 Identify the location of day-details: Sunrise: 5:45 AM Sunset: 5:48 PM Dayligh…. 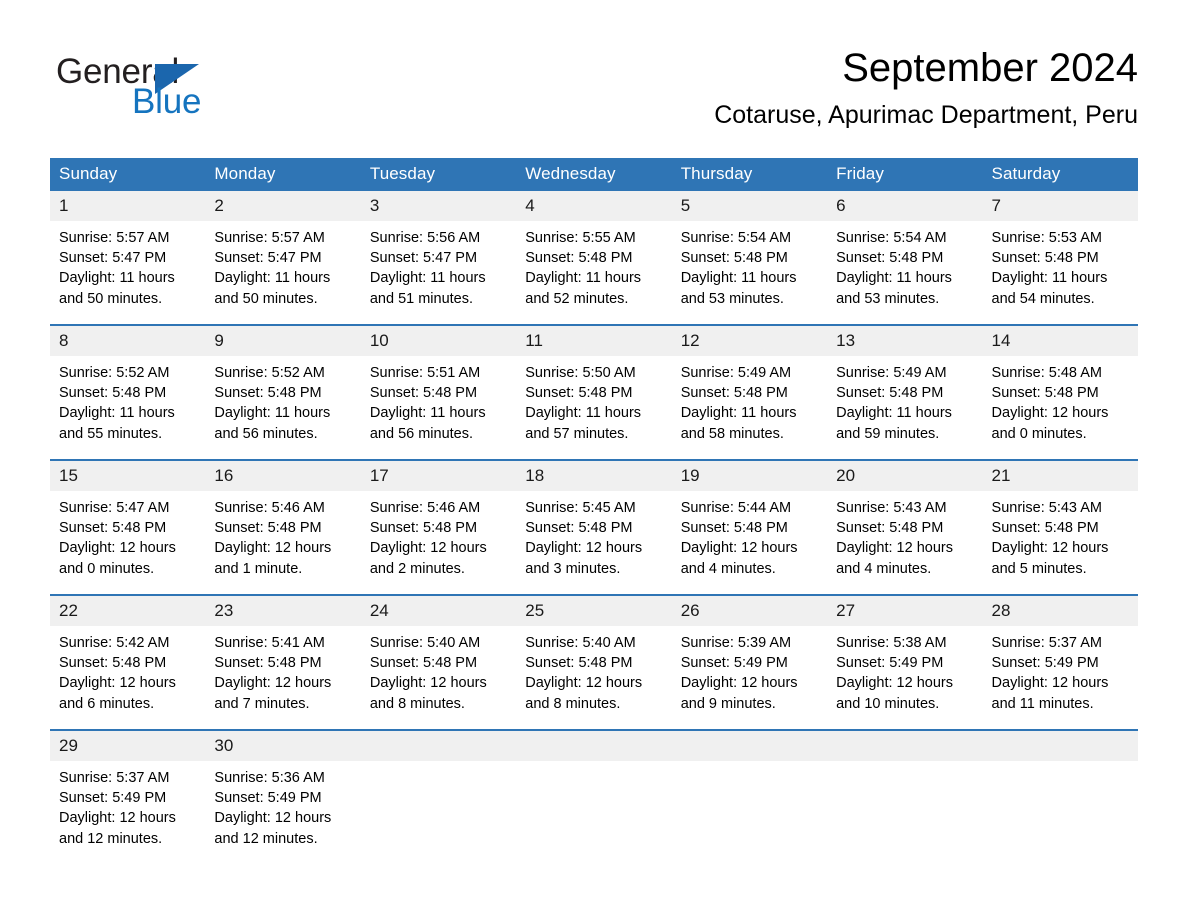
(593, 535).